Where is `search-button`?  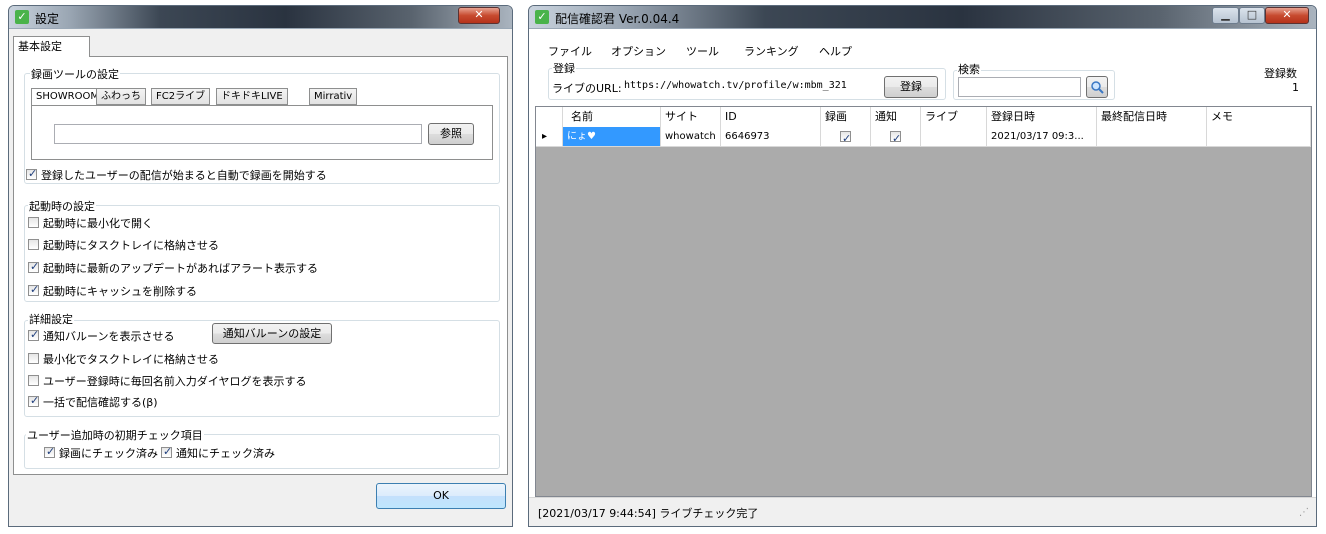
search-button is located at coordinates (1097, 87).